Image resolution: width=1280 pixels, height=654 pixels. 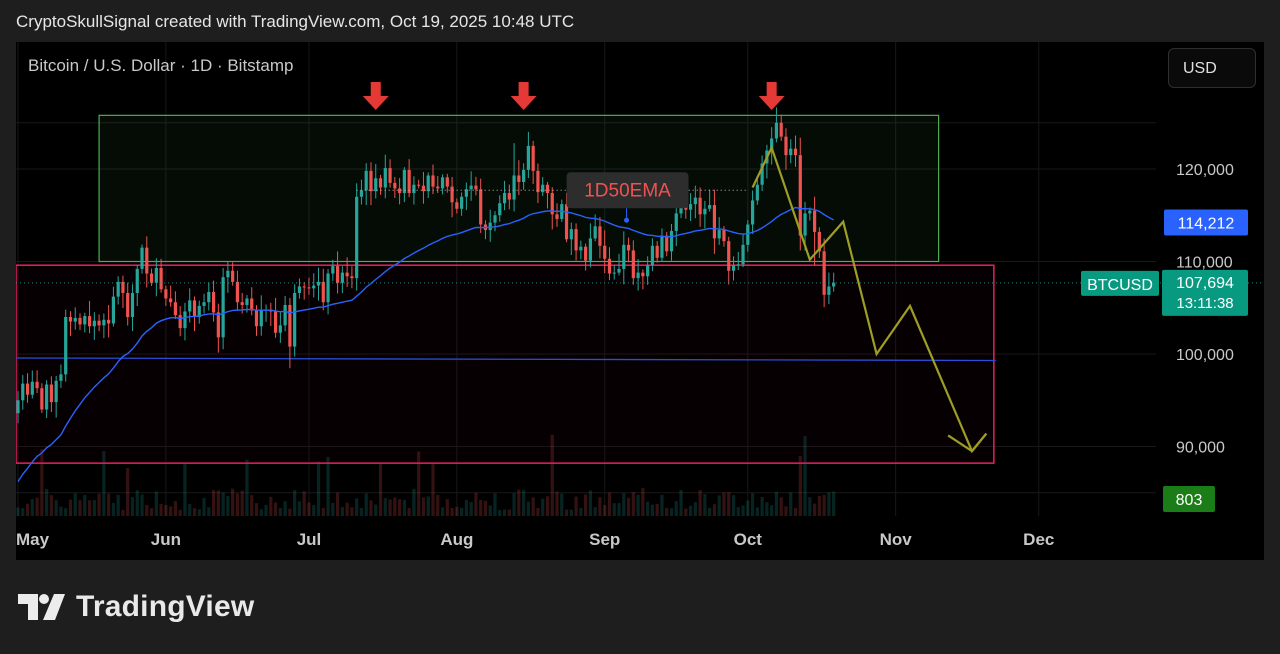 I want to click on y-tick-label: 100,000, so click(x=1205, y=355).